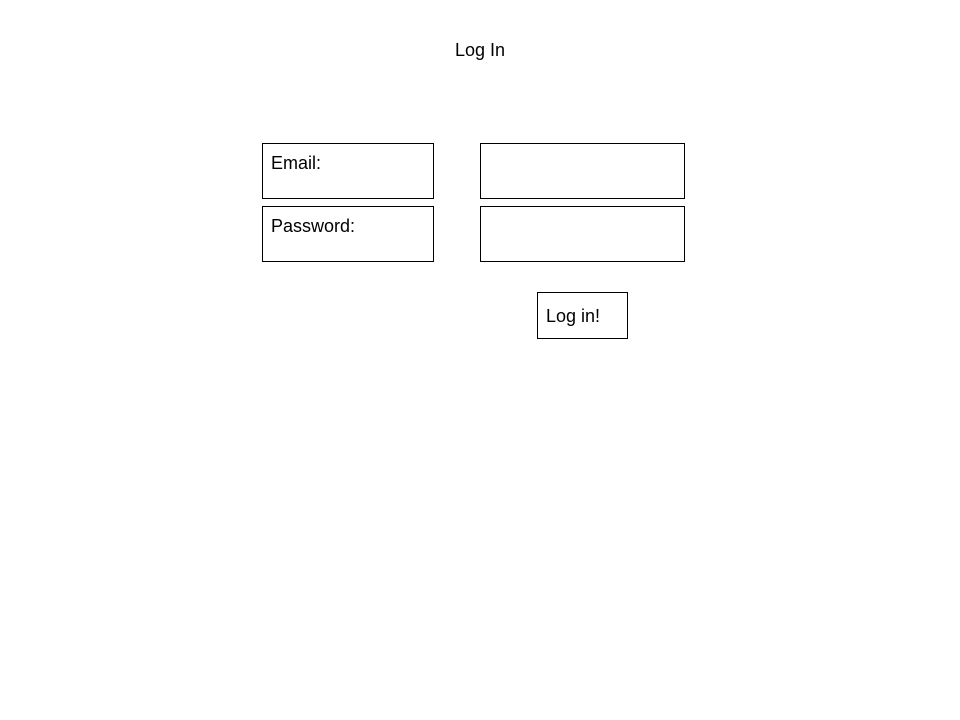  What do you see at coordinates (480, 50) in the screenshot?
I see `page-title: Log In` at bounding box center [480, 50].